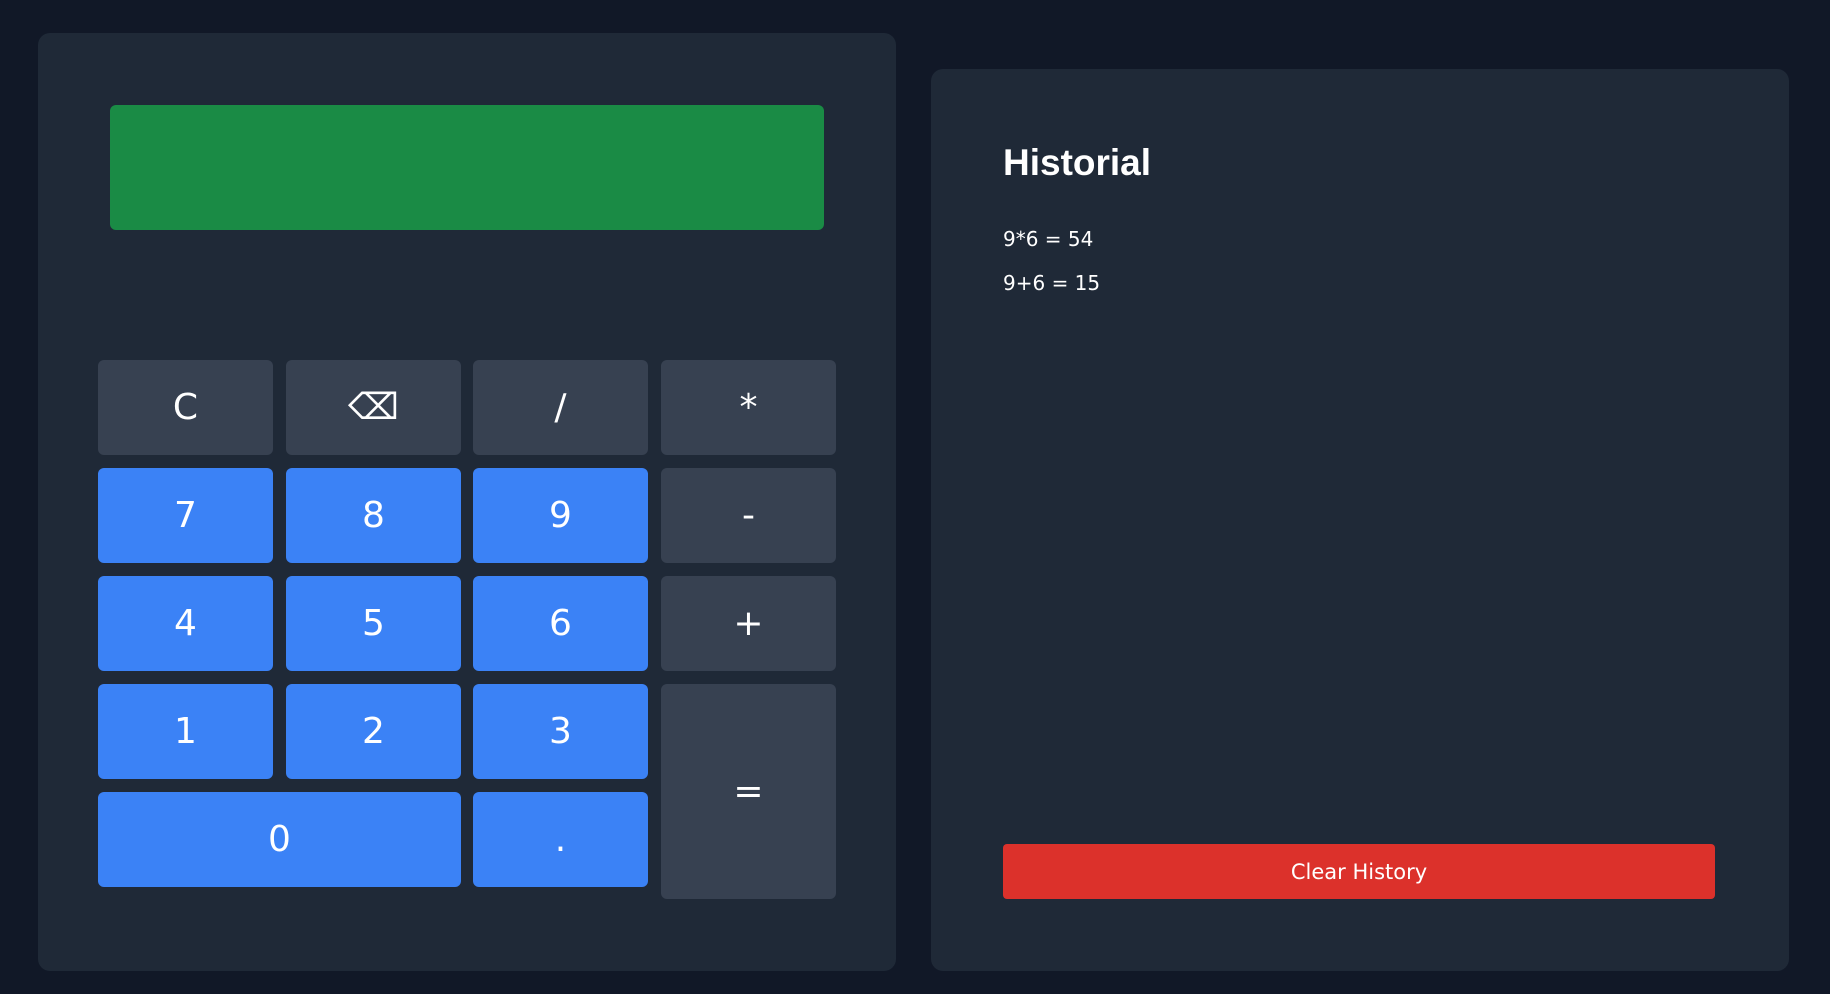 The image size is (1830, 994). I want to click on history-title: Historial, so click(1077, 162).